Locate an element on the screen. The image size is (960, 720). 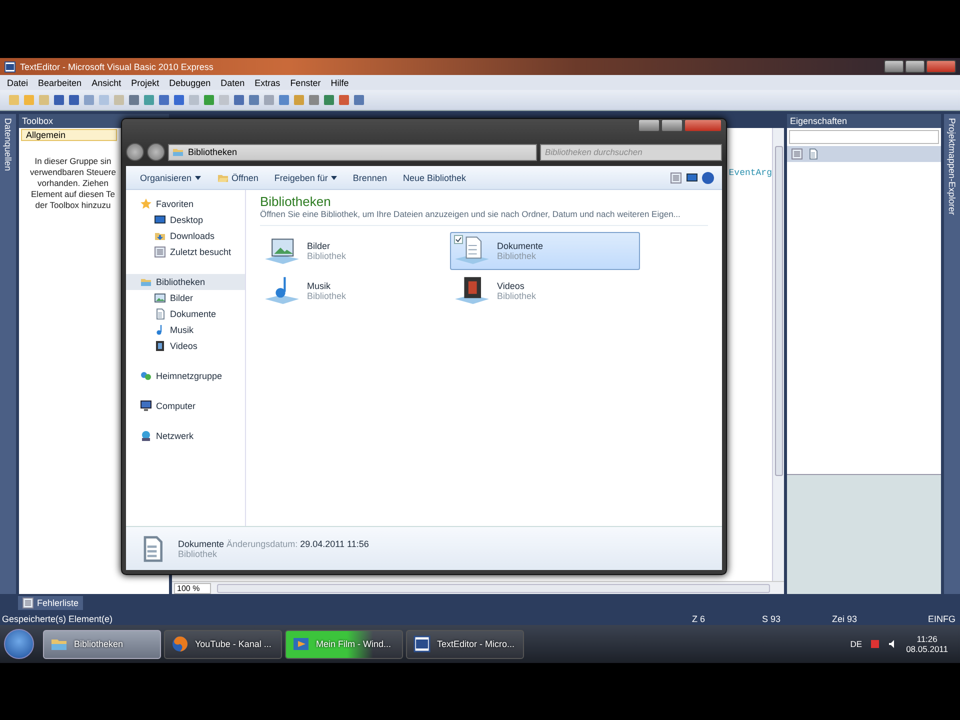
menu-item: Datei is located at coordinates (18, 83).